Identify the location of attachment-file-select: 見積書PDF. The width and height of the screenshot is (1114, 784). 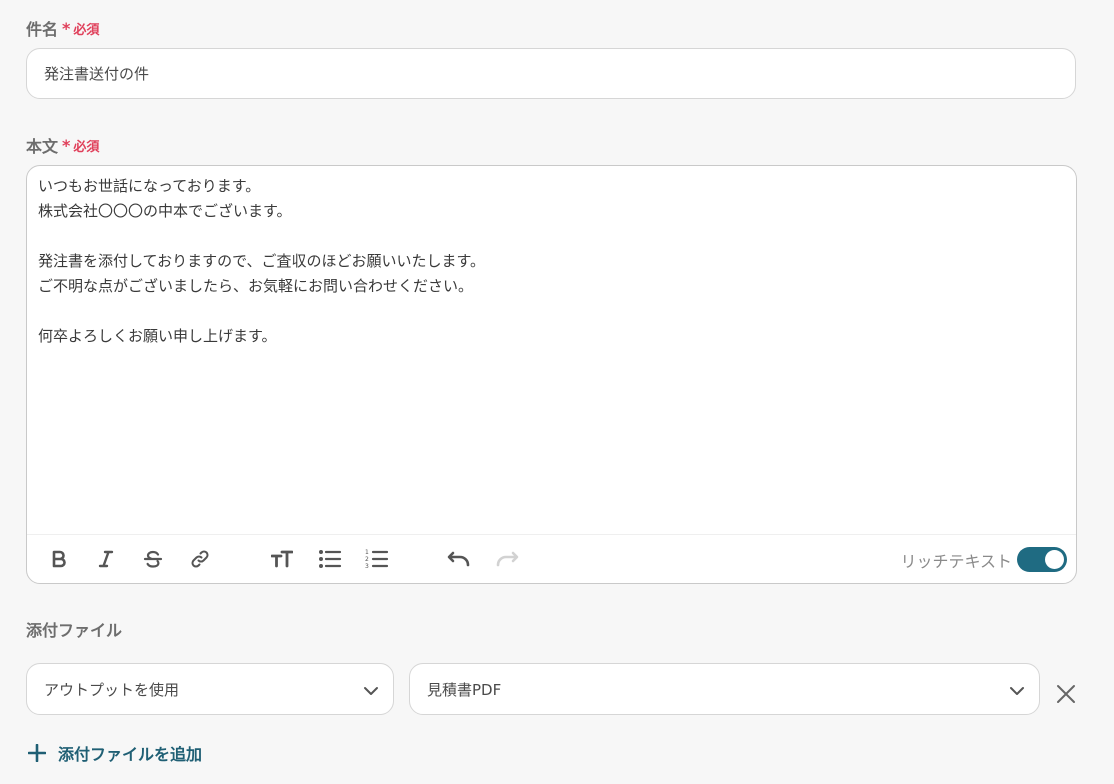
(724, 689).